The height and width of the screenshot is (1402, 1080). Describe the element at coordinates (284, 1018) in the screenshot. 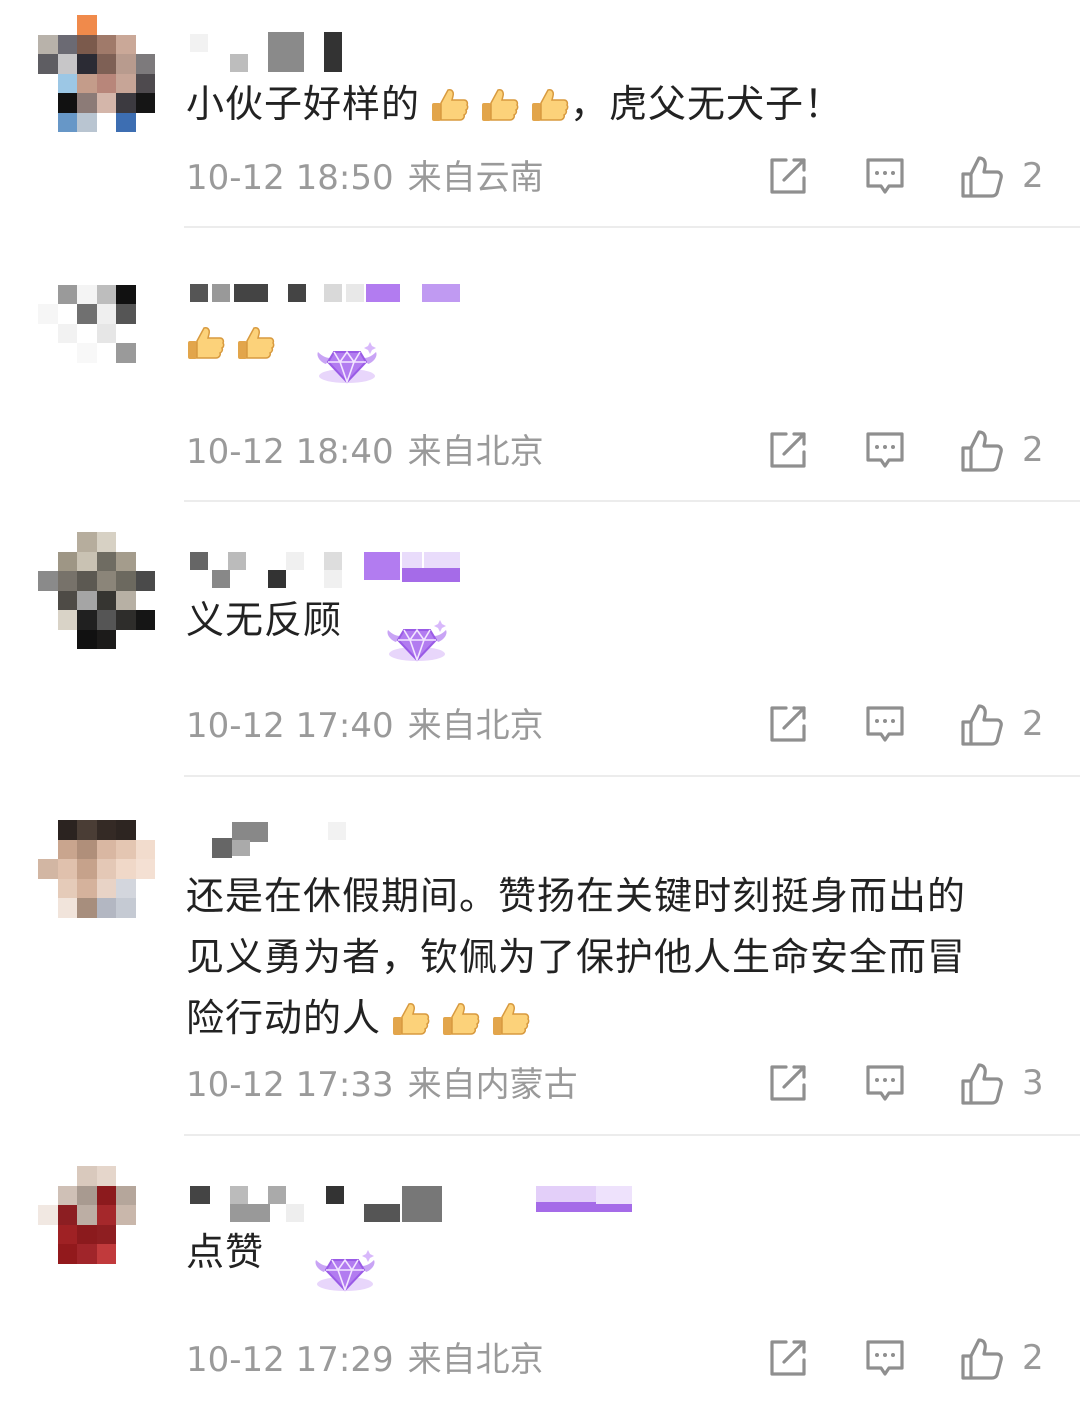

I see `comment-text-line: 险行动的人` at that location.